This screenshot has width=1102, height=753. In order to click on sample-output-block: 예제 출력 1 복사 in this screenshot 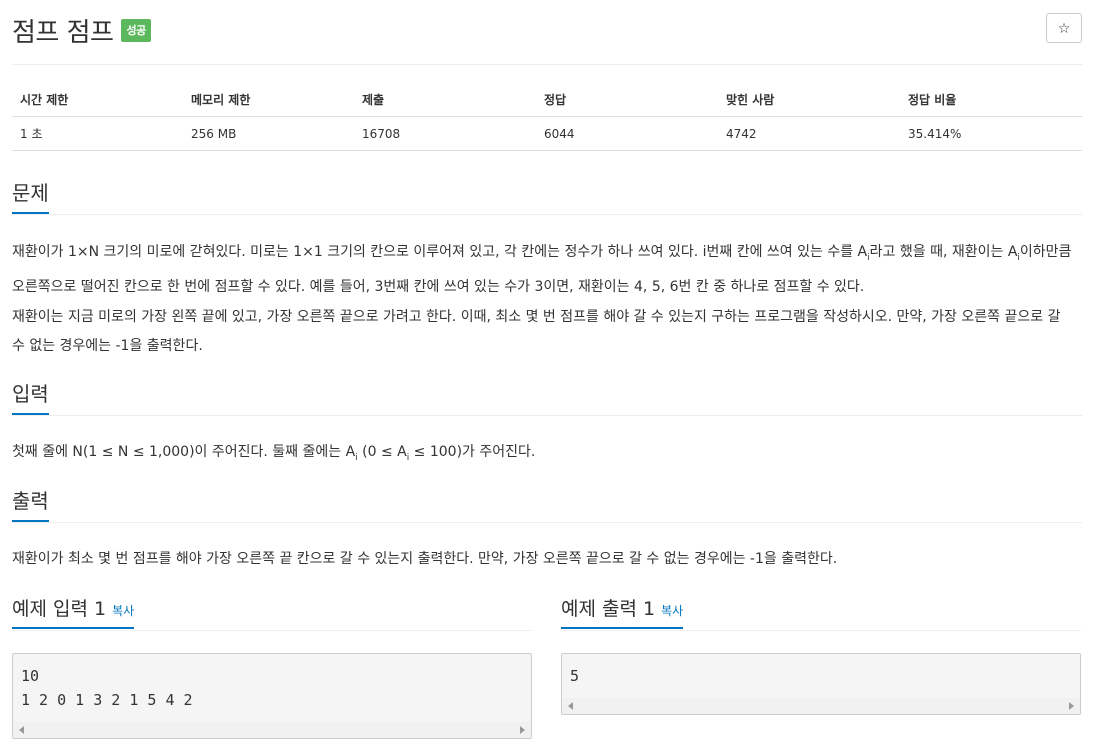, I will do `click(821, 613)`.